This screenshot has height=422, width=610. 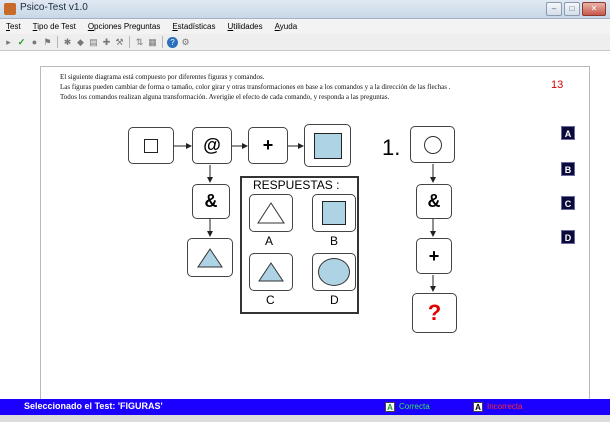 I want to click on incorrect-legend-icon: A, so click(x=478, y=407).